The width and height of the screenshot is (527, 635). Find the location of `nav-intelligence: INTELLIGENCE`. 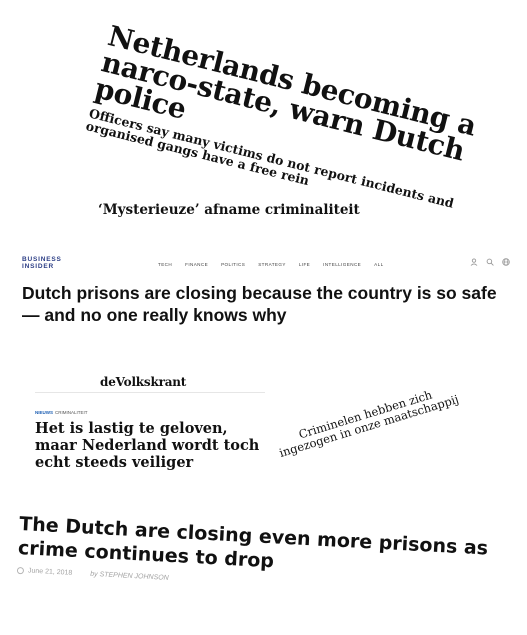

nav-intelligence: INTELLIGENCE is located at coordinates (342, 264).